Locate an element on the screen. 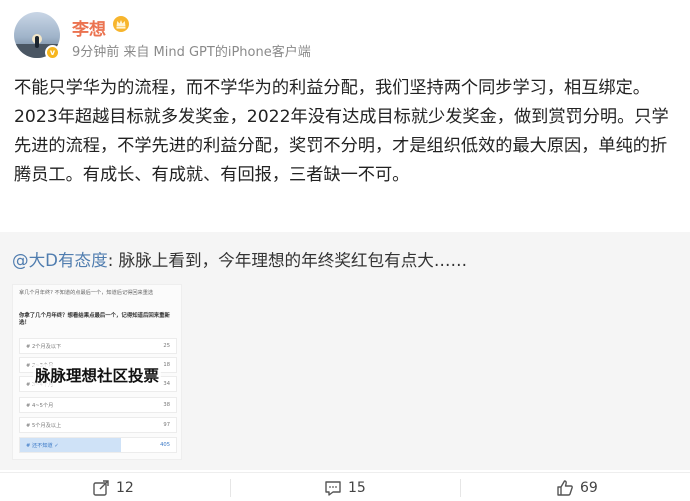 The height and width of the screenshot is (501, 690). like-icon is located at coordinates (565, 488).